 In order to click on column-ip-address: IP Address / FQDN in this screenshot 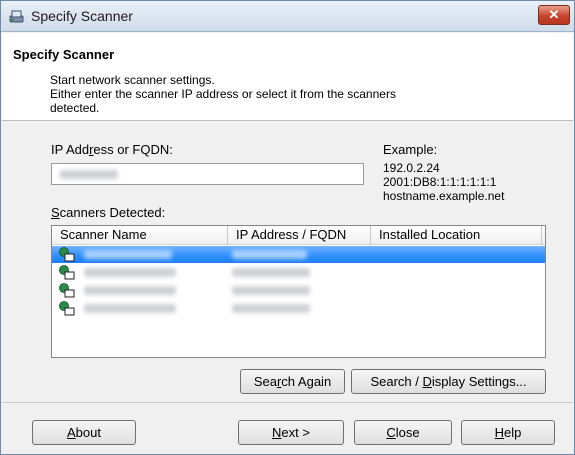, I will do `click(299, 235)`.